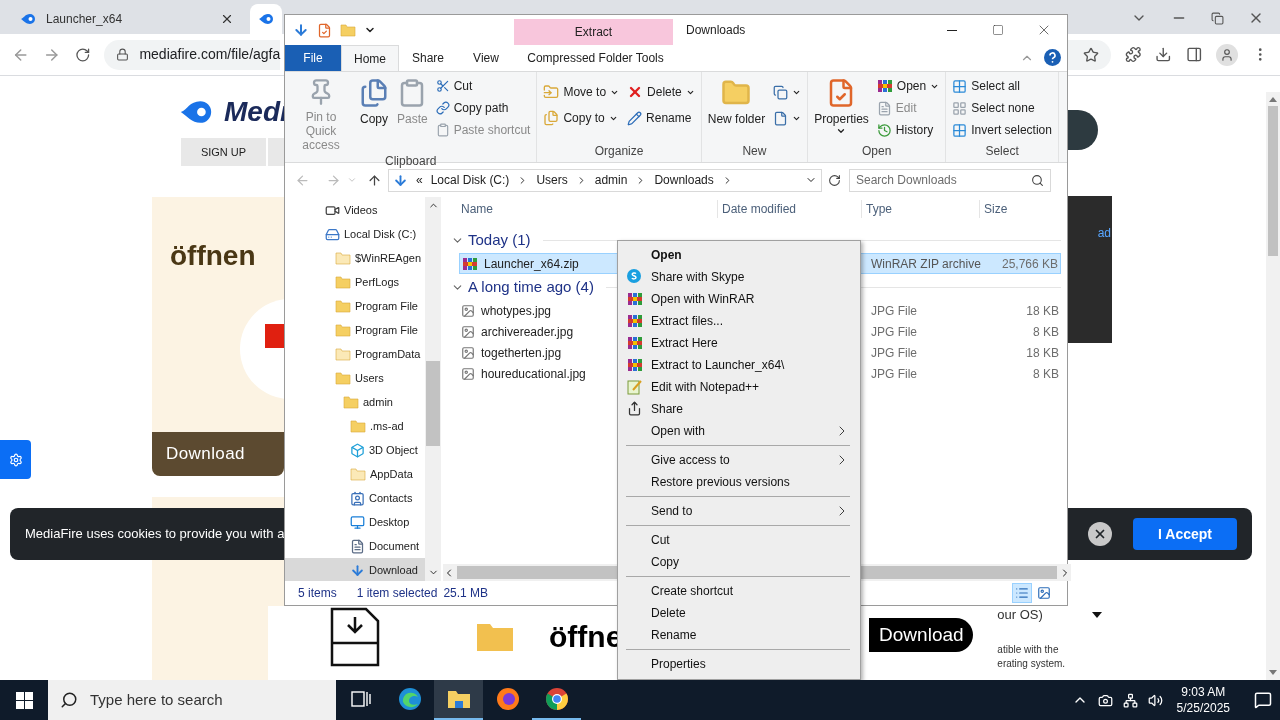 The image size is (1280, 720). I want to click on menu-item: Properties, so click(739, 664).